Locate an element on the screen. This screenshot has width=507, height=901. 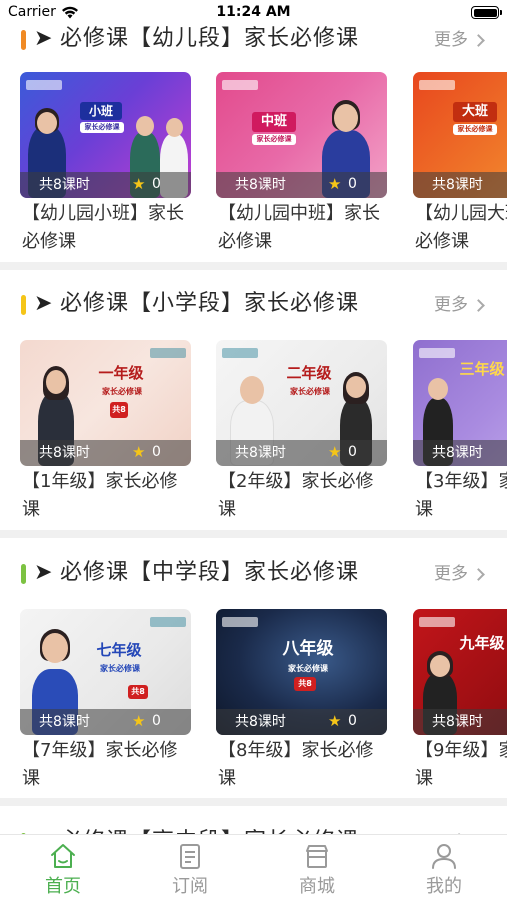
section-high-school: ➤ 必修课【高中段】家长必修课 更多 is located at coordinates (253, 824).